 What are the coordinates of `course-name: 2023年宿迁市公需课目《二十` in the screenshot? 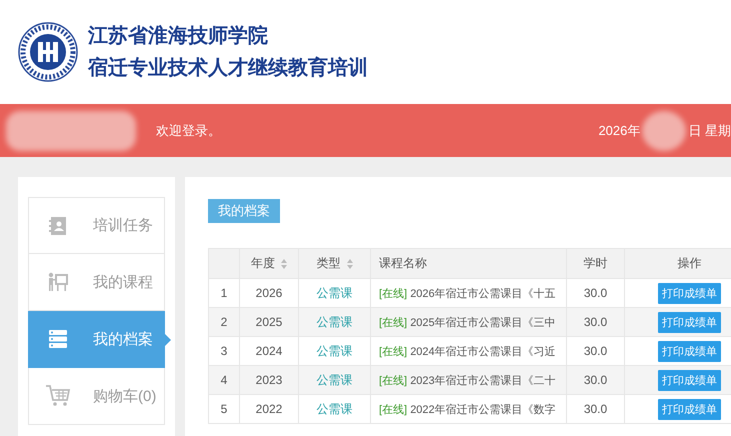 It's located at (483, 380).